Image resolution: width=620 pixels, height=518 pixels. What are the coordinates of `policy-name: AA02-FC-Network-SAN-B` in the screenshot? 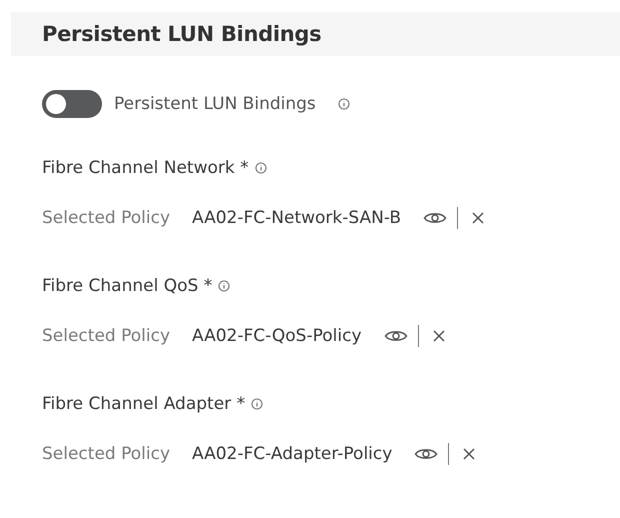 It's located at (297, 218).